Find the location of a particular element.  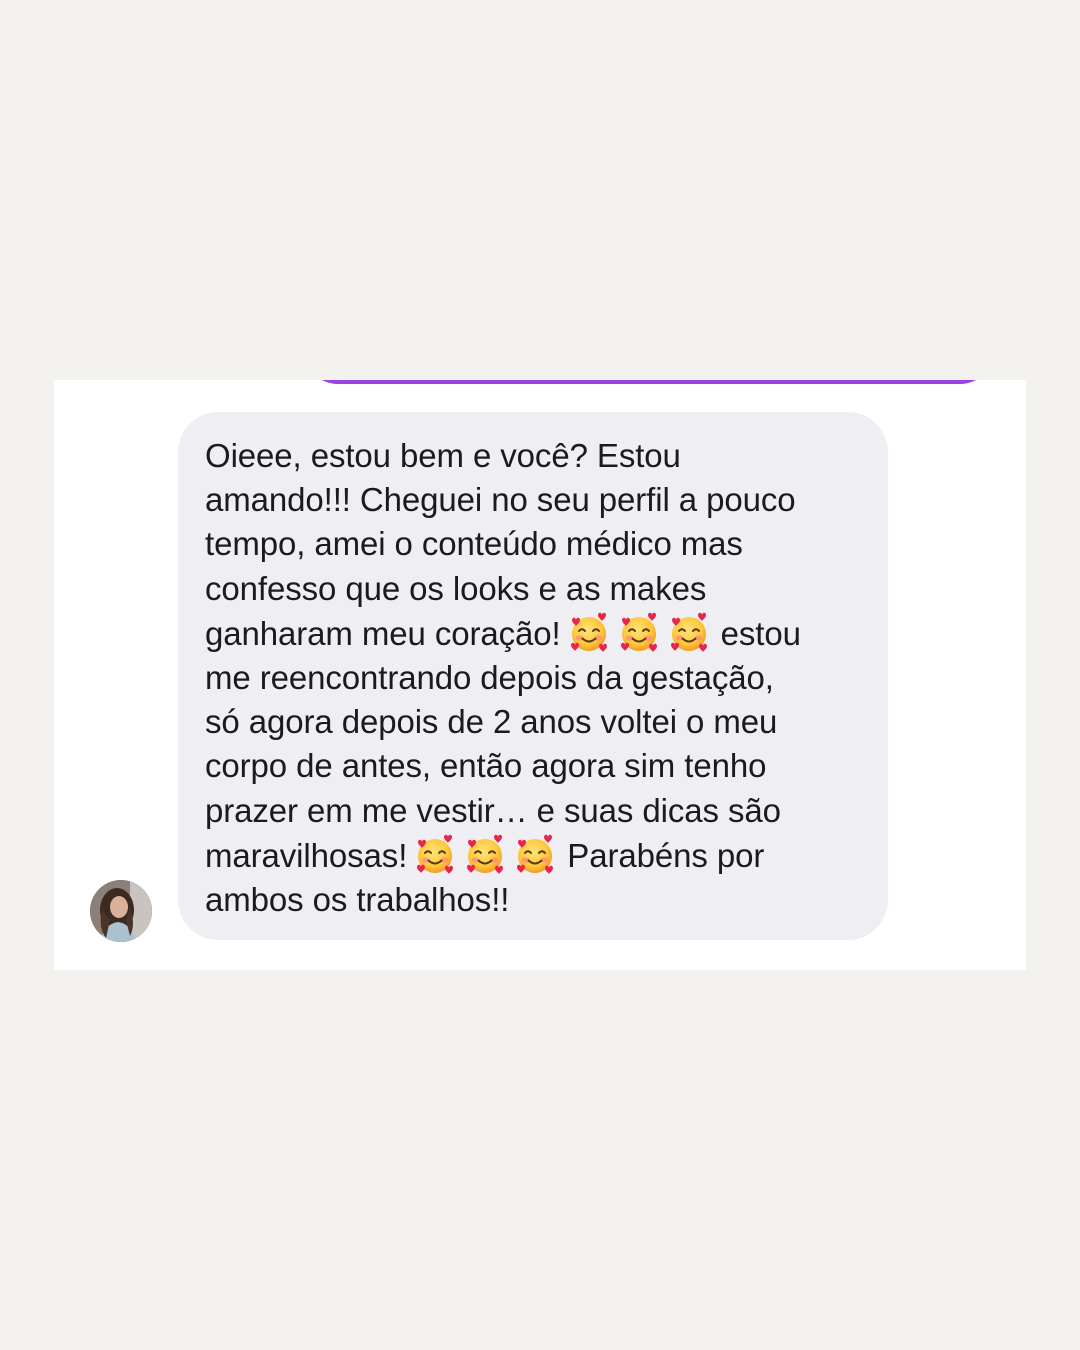

avatar is located at coordinates (121, 911).